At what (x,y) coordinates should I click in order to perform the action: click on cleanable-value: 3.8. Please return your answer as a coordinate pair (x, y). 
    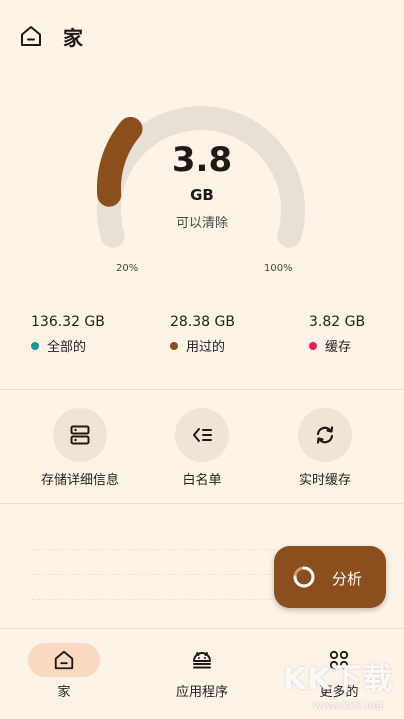
    Looking at the image, I should click on (202, 160).